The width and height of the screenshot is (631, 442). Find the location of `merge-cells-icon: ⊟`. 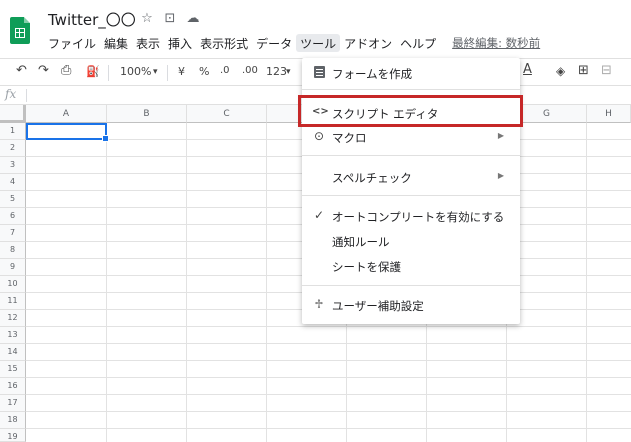

merge-cells-icon: ⊟ is located at coordinates (606, 70).